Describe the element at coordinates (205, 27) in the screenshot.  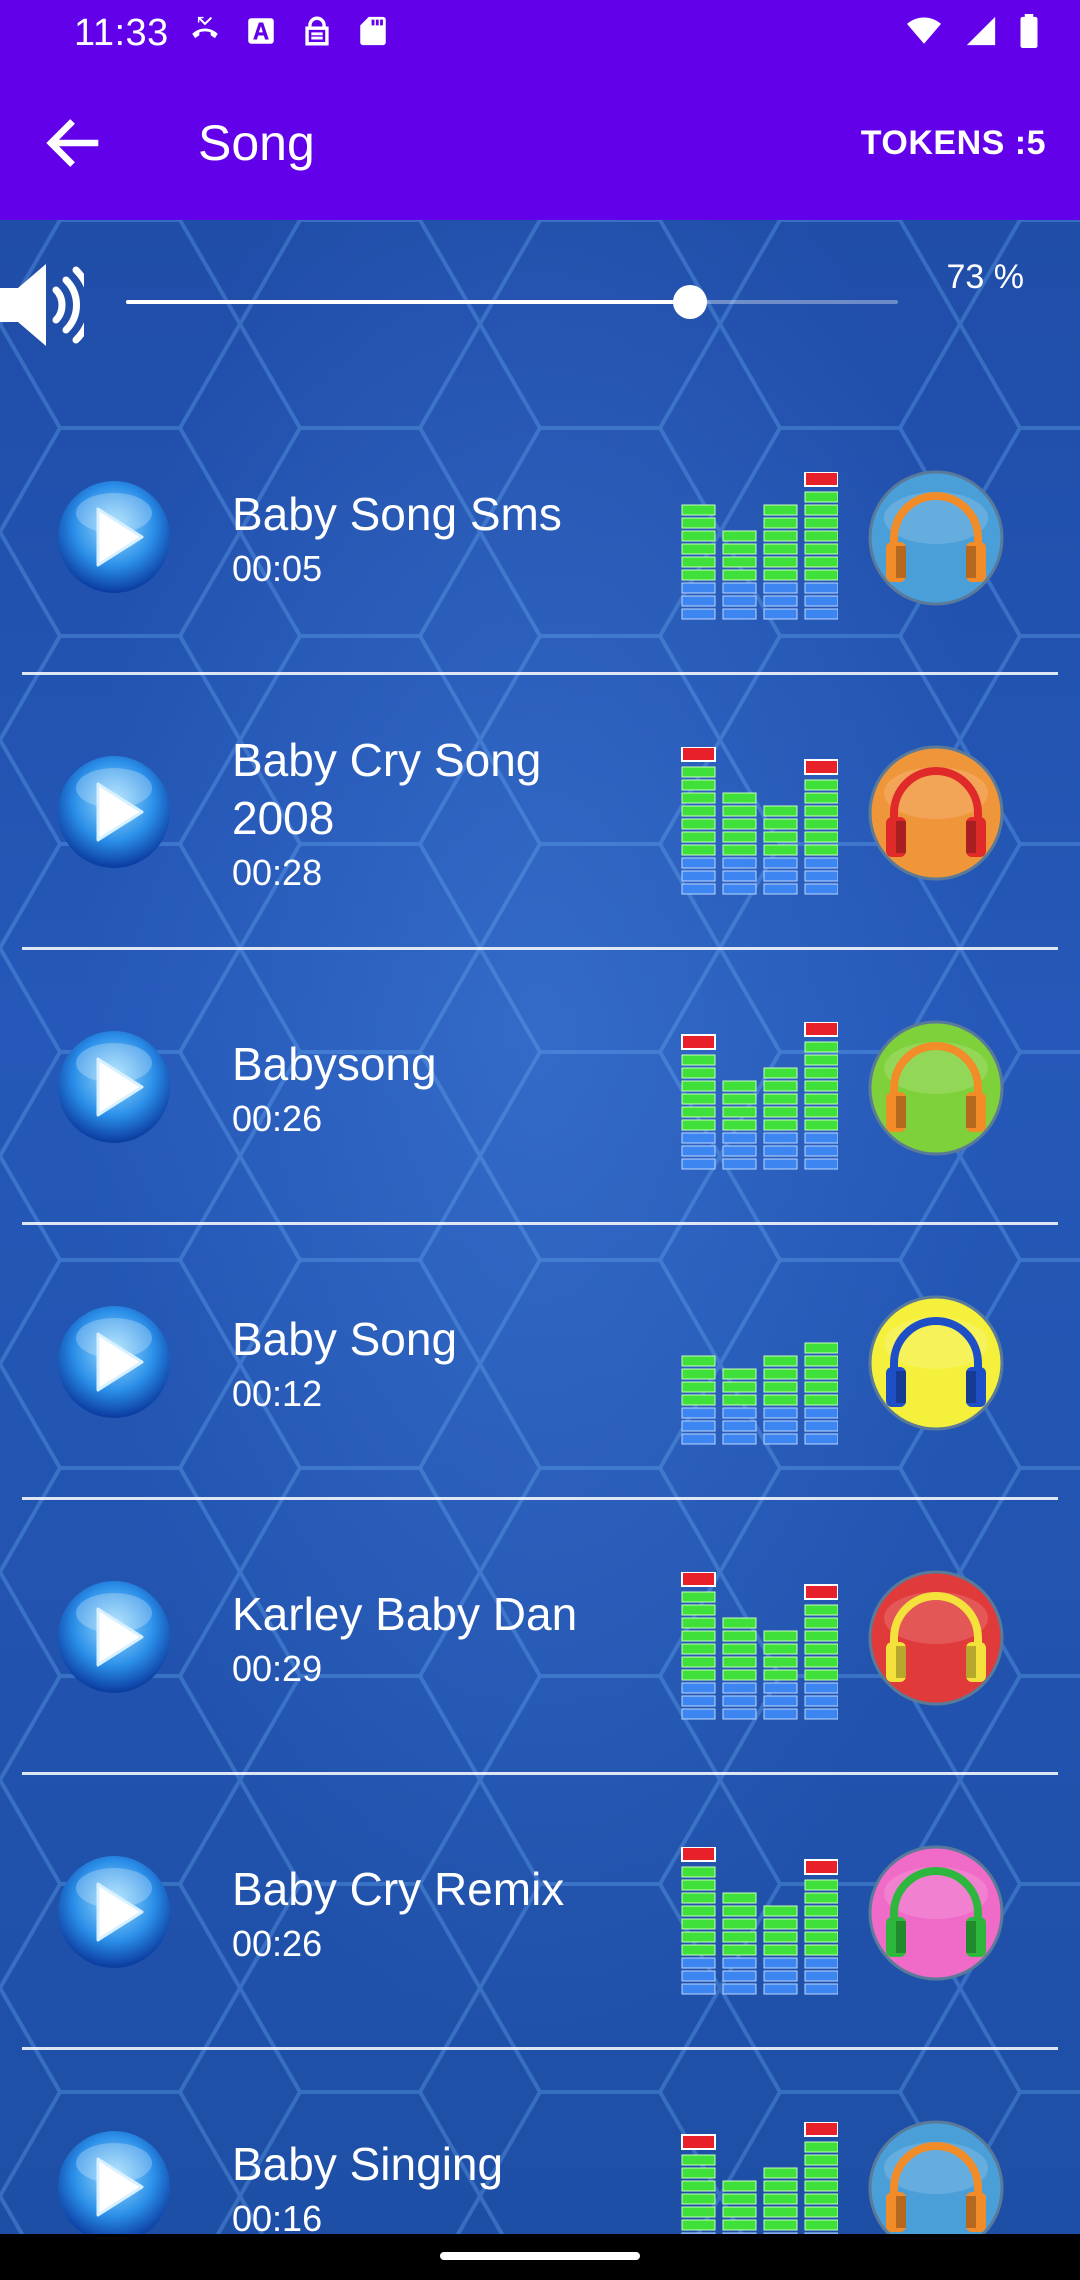
I see `missed-call-icon` at that location.